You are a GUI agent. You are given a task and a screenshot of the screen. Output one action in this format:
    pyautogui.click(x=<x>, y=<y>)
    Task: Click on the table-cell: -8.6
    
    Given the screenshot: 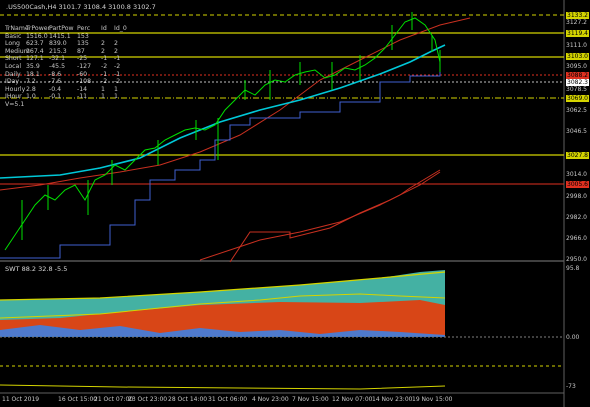 What is the action you would take?
    pyautogui.click(x=55, y=74)
    